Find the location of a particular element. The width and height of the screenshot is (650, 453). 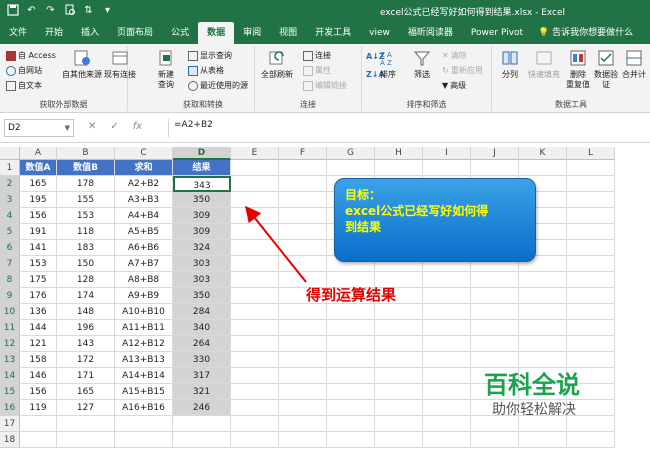

tab-6: 审阅 is located at coordinates (252, 33).